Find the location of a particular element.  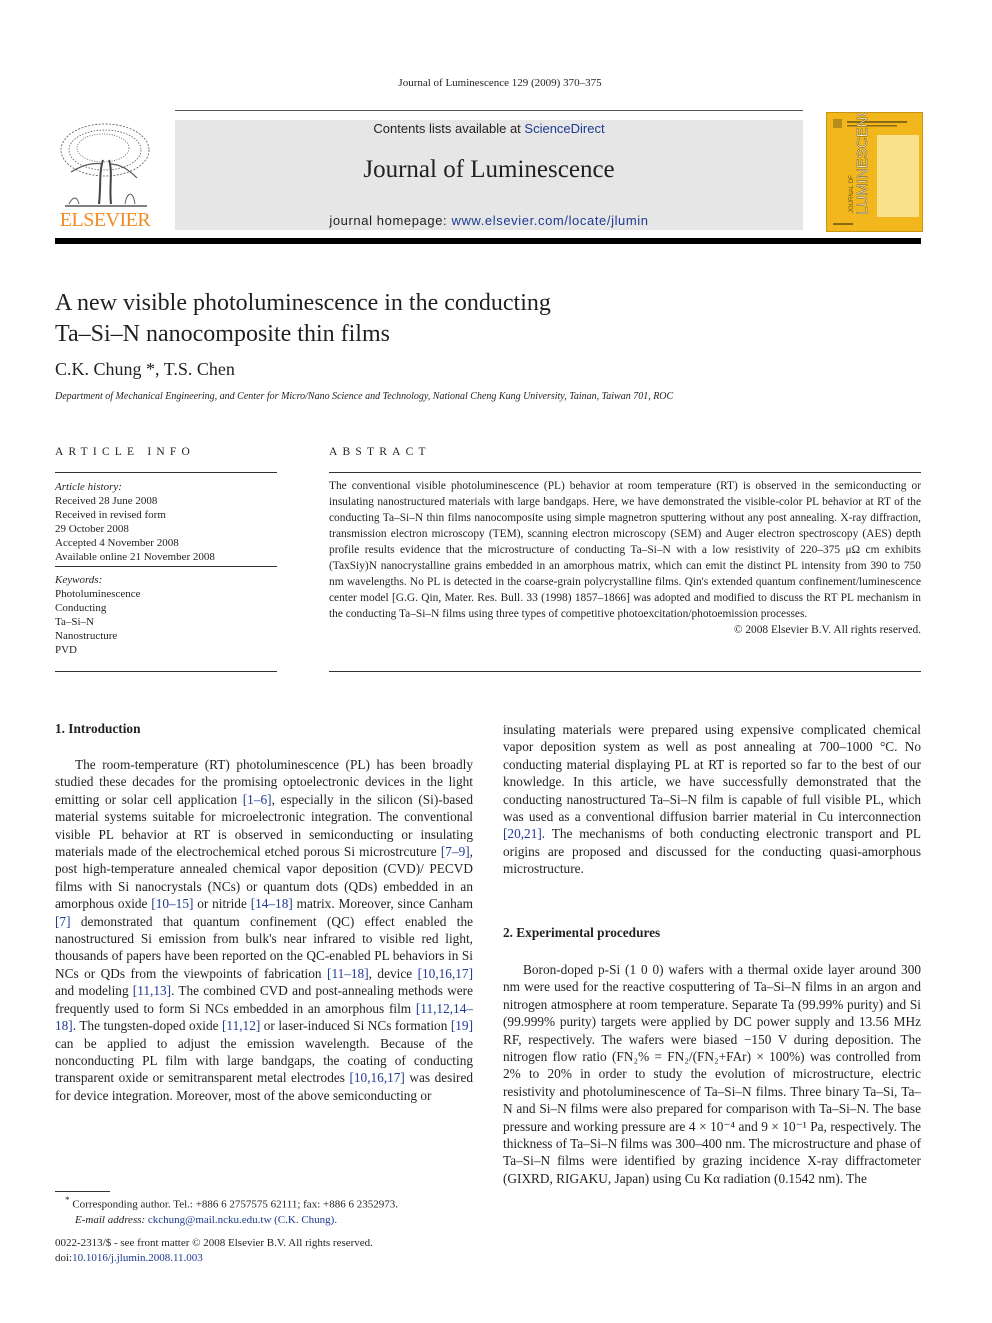

article-info-divider is located at coordinates (166, 566).